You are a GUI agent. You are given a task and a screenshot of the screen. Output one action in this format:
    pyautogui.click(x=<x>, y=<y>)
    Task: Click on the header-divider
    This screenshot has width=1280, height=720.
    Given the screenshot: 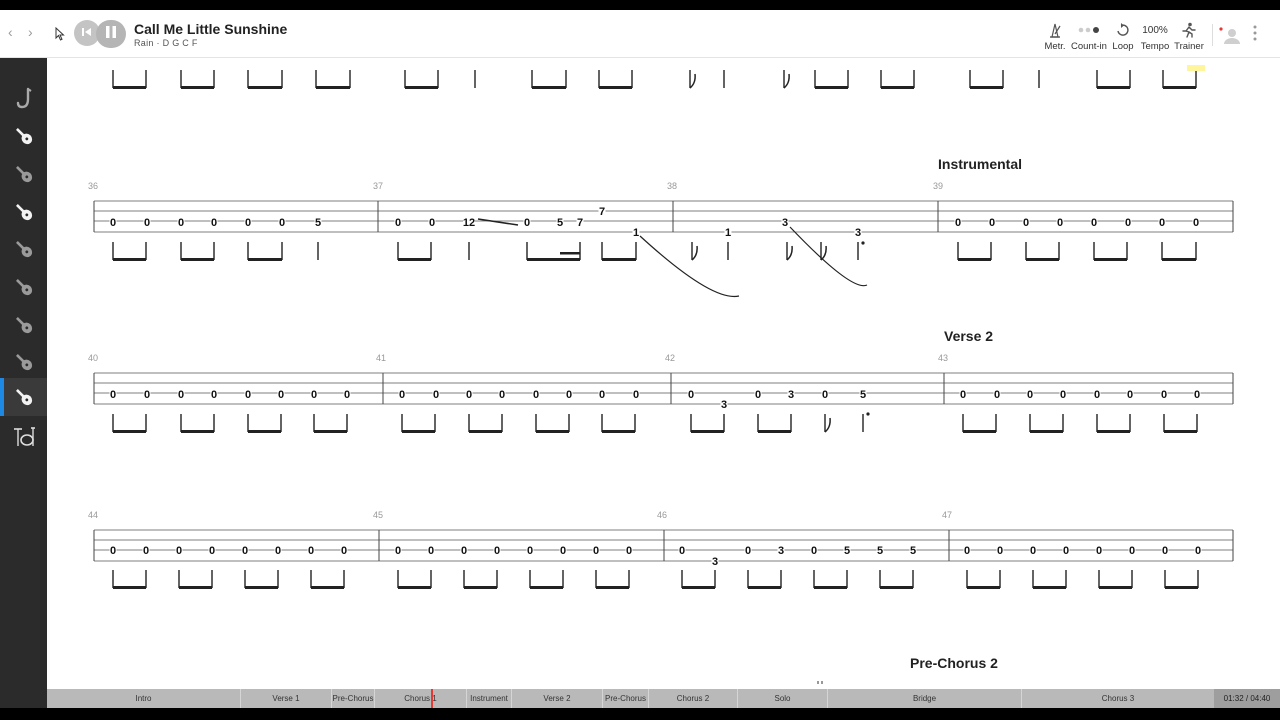 What is the action you would take?
    pyautogui.click(x=1212, y=35)
    